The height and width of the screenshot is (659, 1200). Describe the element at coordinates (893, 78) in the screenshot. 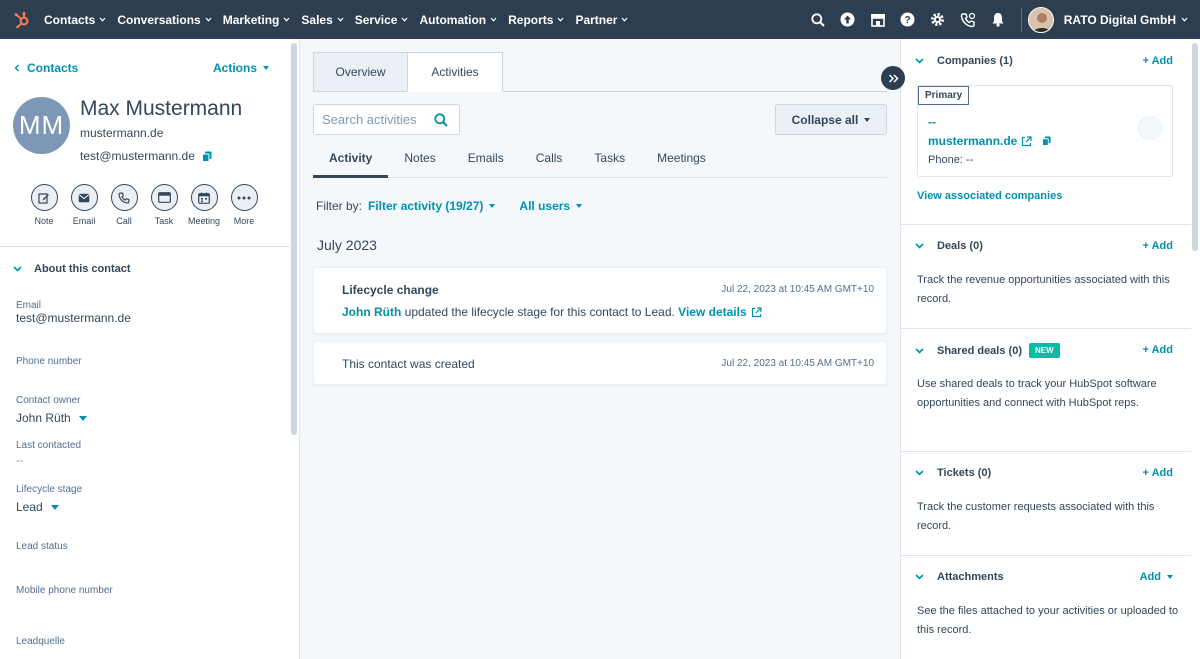

I see `collapse-sidebar-button` at that location.